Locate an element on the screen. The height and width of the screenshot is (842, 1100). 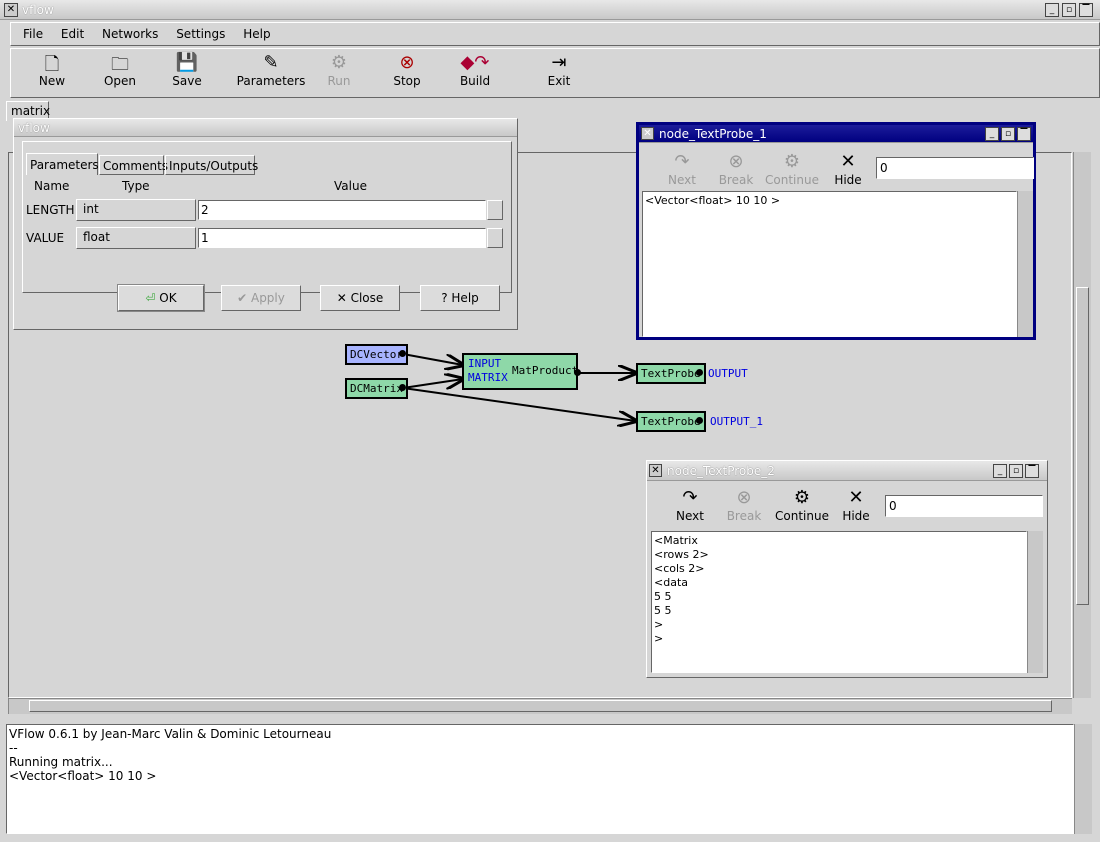
dialog-title: vflow is located at coordinates (34, 128).